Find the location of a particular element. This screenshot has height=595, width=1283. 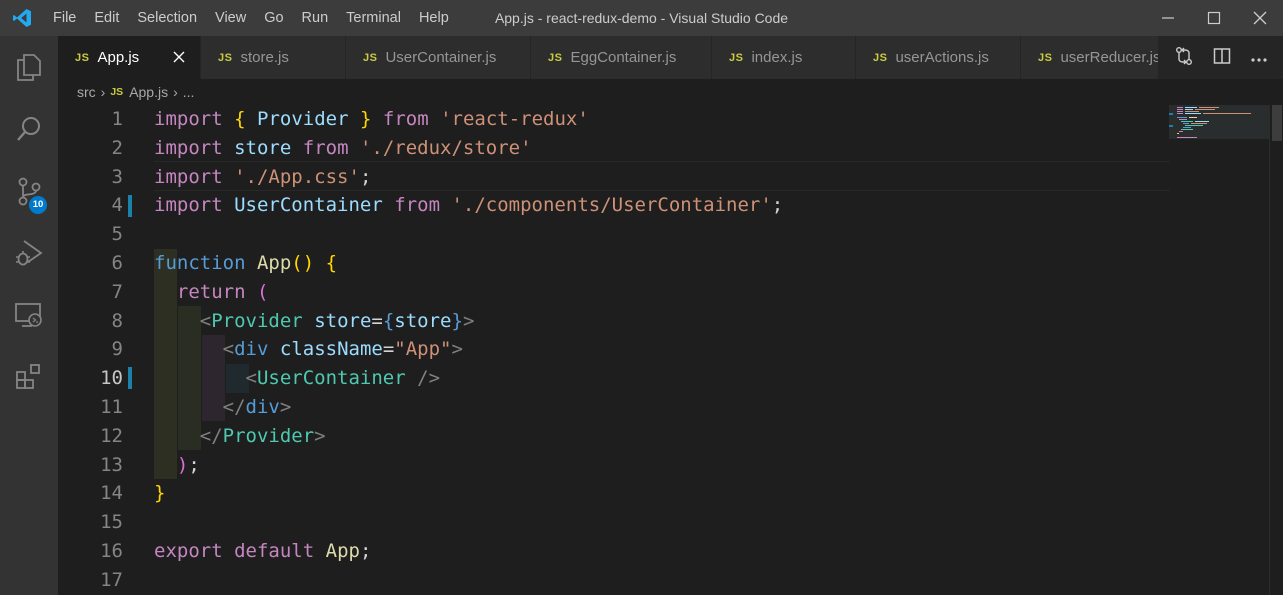

code-line: import { Provider } from 'react-redux' is located at coordinates (371, 119).